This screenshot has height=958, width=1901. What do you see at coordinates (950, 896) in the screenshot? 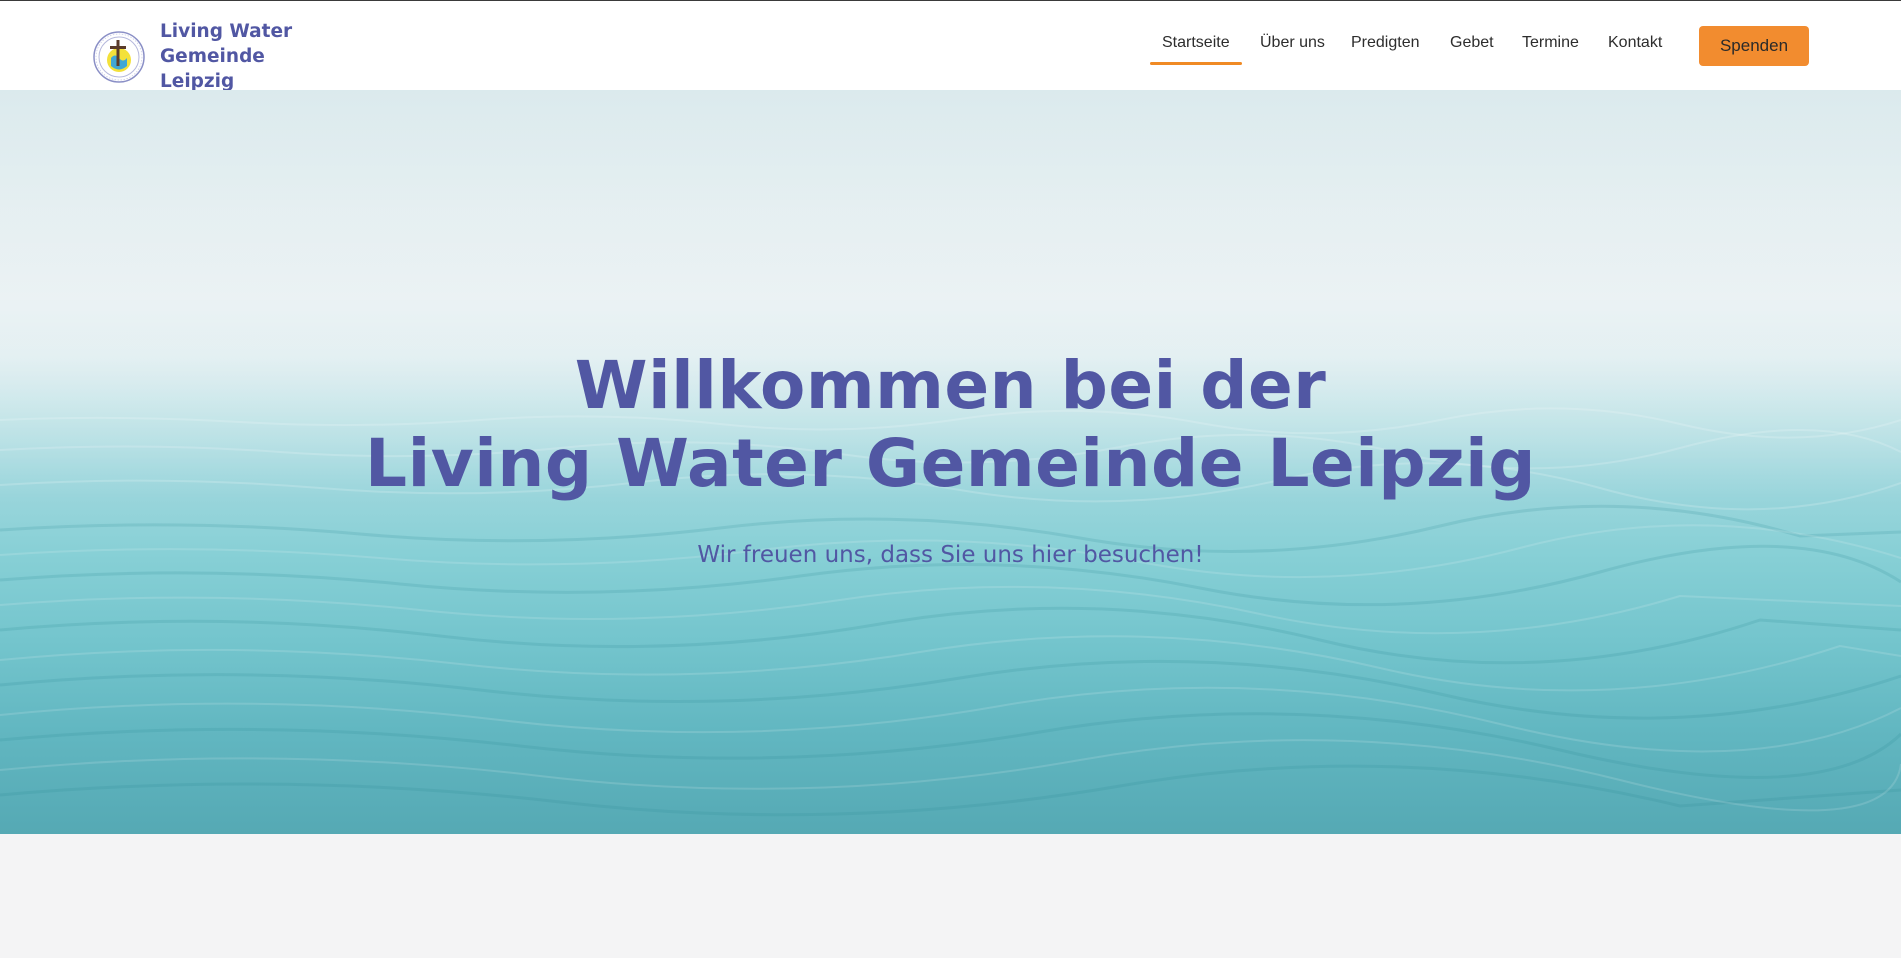
I see `content-section` at bounding box center [950, 896].